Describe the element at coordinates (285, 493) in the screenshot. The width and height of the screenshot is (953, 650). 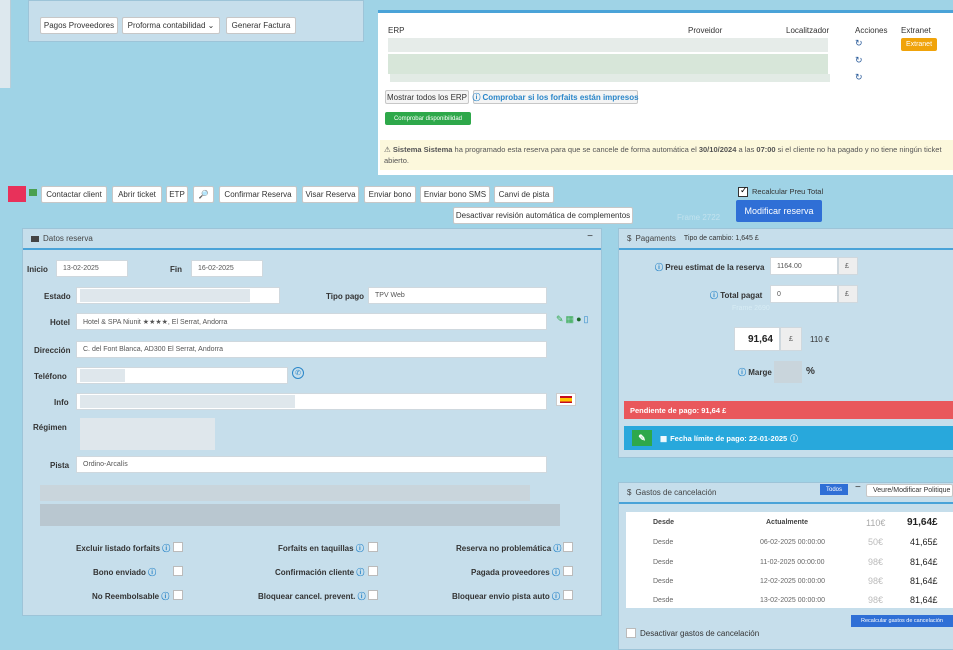
I see `blurred-content-block` at that location.